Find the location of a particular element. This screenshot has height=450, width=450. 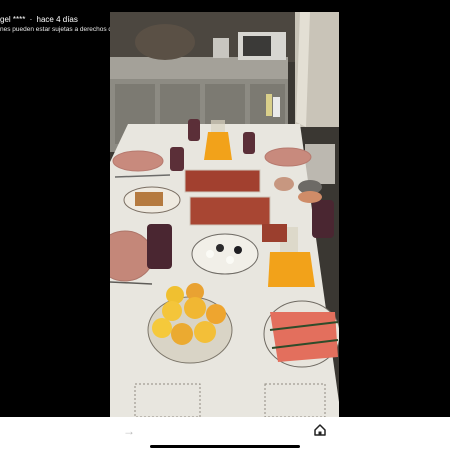

story-author: gel **** · hace 4 días is located at coordinates (39, 20).